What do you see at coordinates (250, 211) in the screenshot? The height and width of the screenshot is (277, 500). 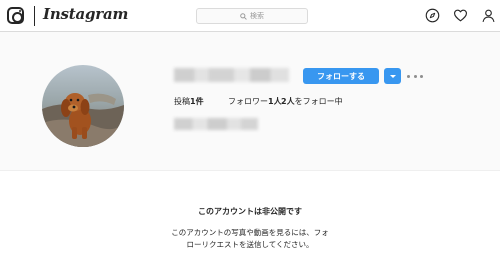 I see `private-account-title: このアカウントは非公開です` at bounding box center [250, 211].